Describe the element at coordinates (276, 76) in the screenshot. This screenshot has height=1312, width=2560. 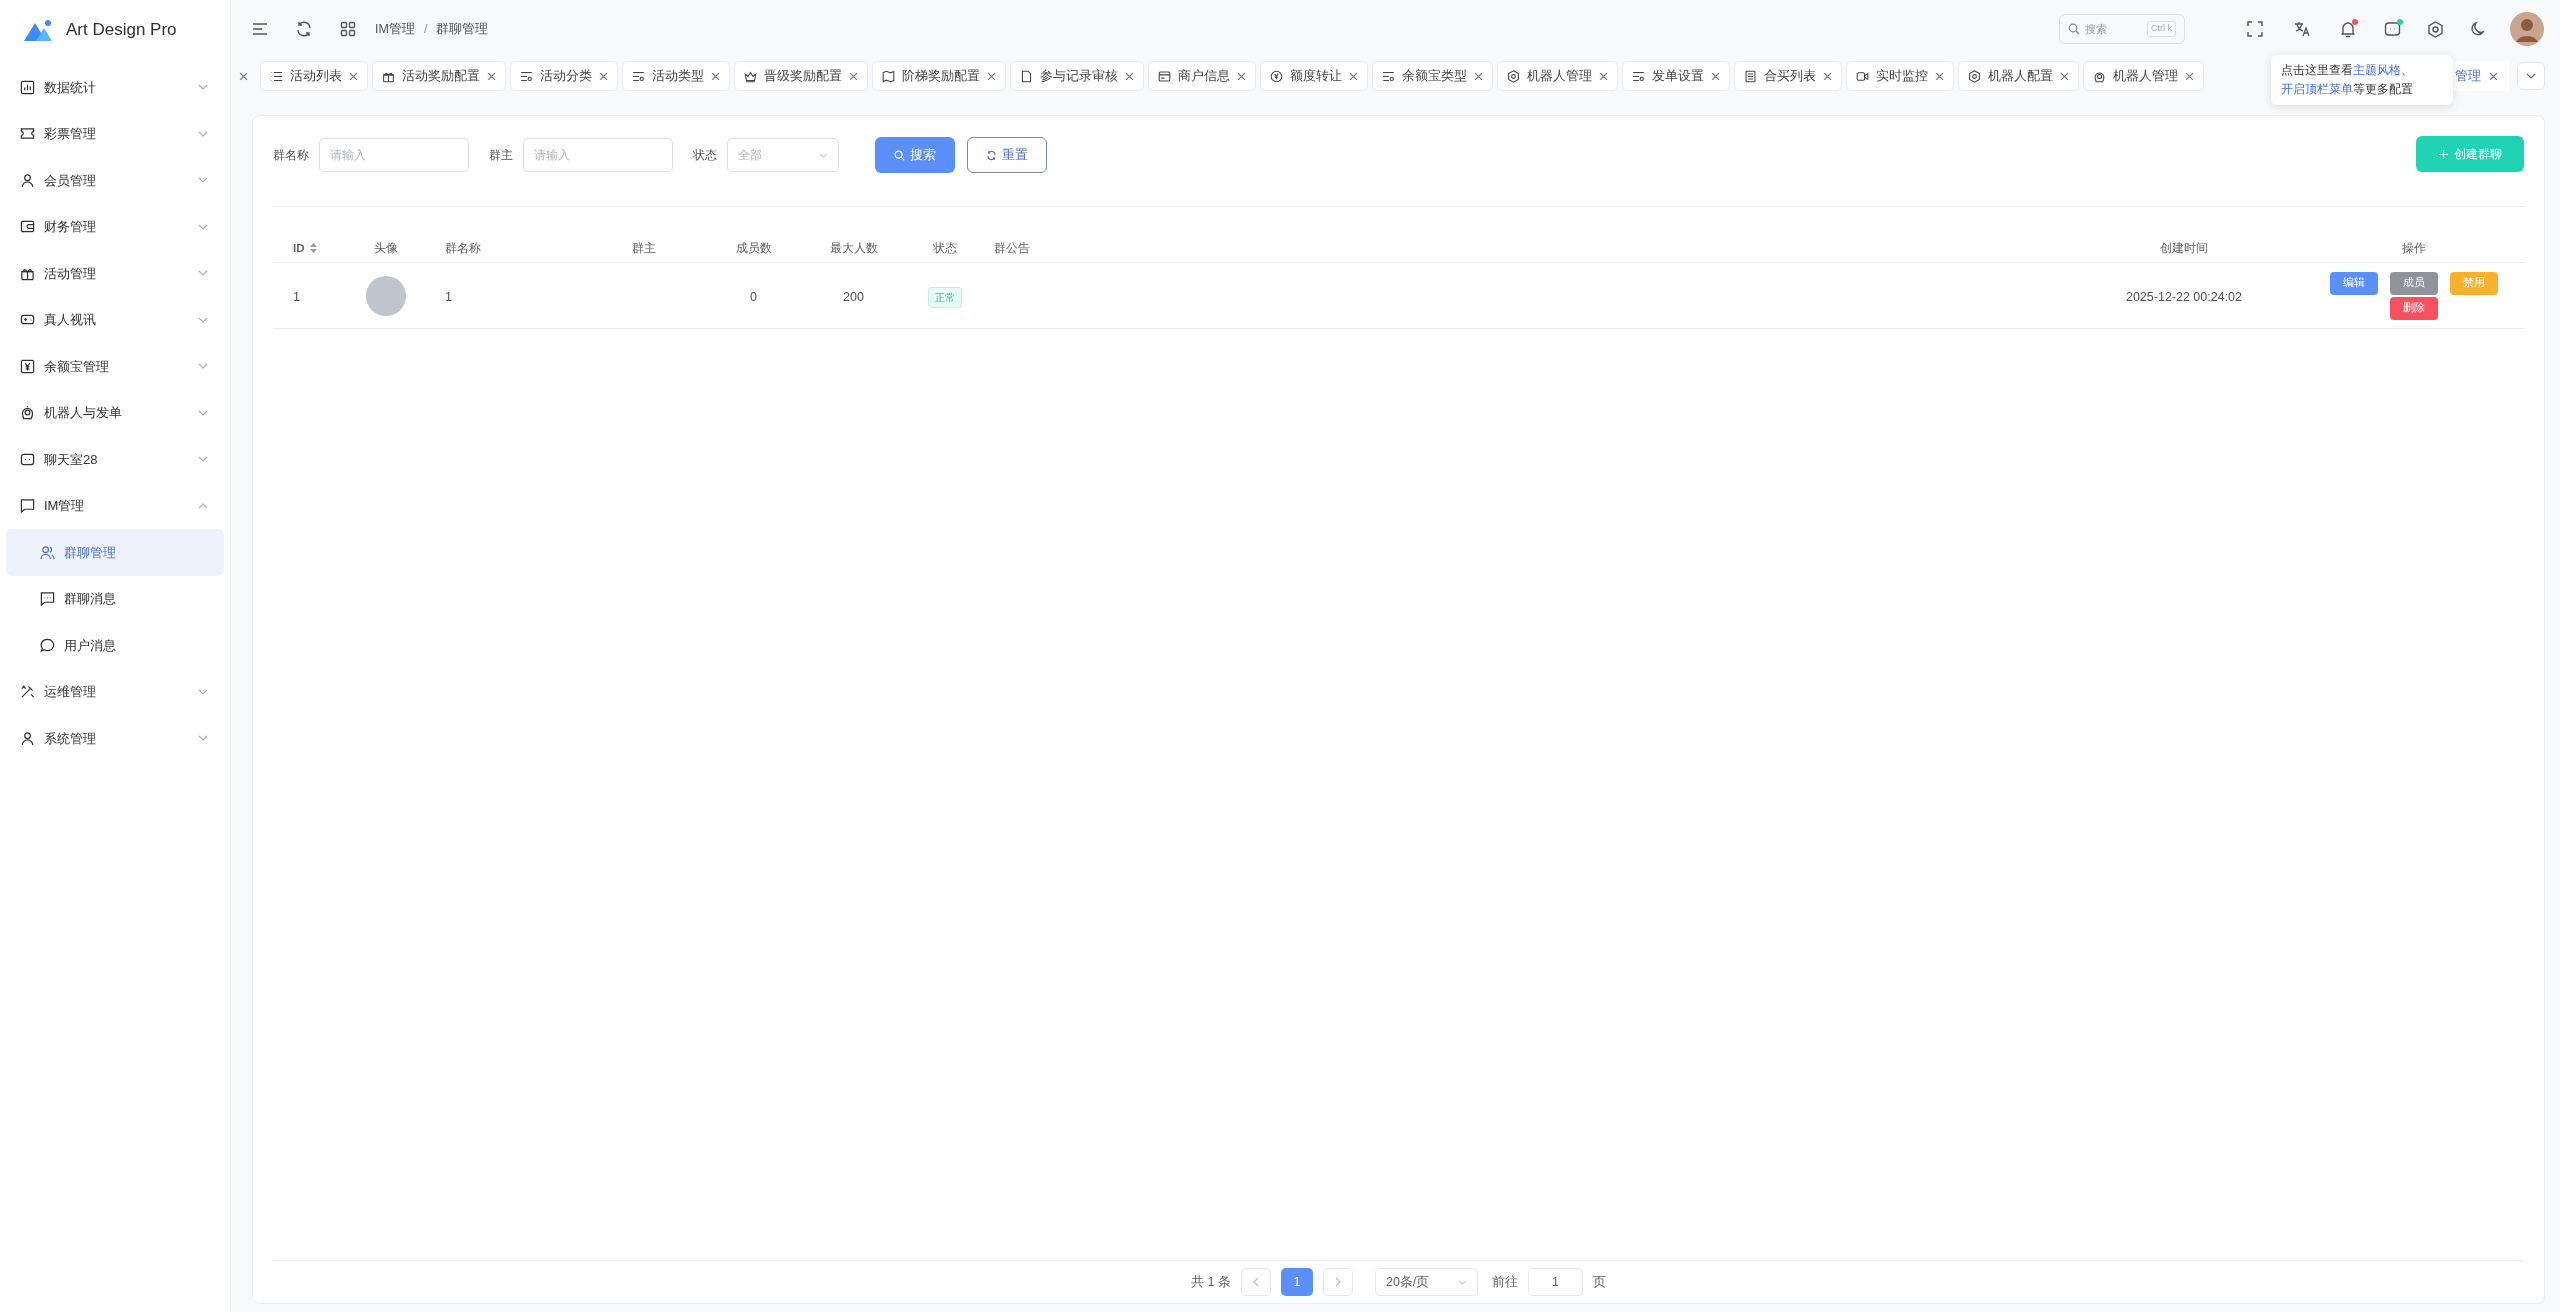
I see `list-icon` at that location.